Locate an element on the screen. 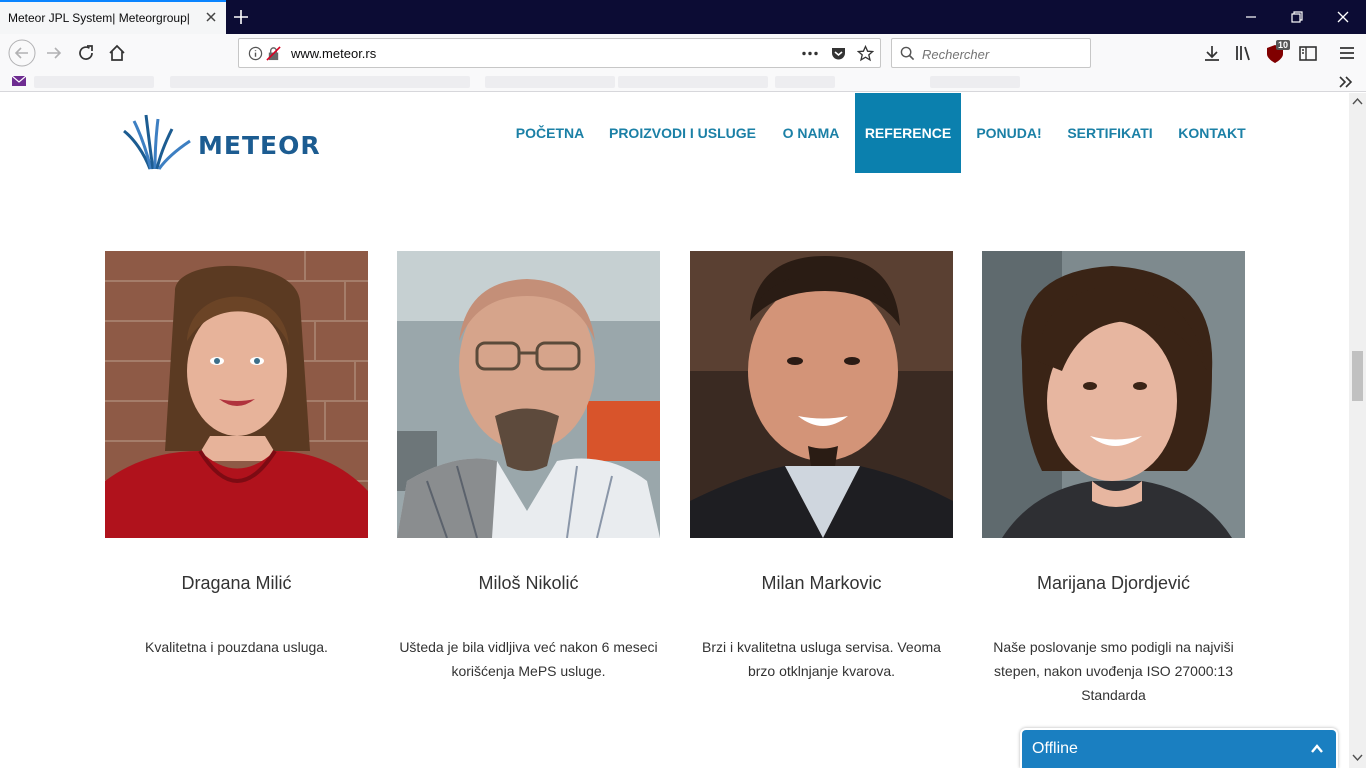 This screenshot has height=768, width=1366. menu-icon is located at coordinates (1347, 53).